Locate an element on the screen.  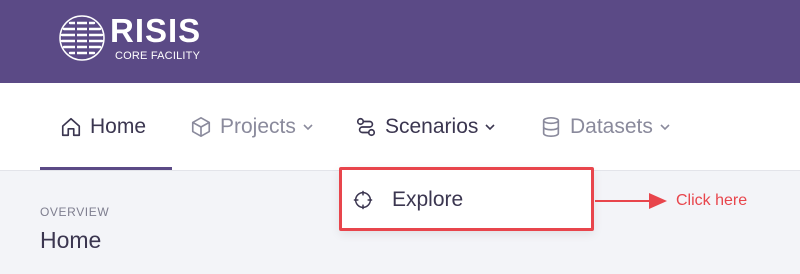
nav-label-home: Home is located at coordinates (118, 126).